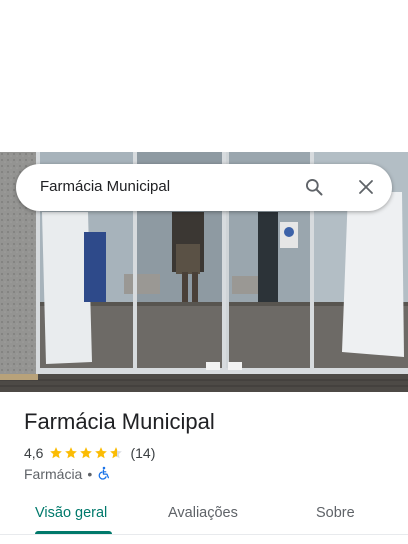  What do you see at coordinates (204, 187) in the screenshot?
I see `search-bar: Farmácia Municipal` at bounding box center [204, 187].